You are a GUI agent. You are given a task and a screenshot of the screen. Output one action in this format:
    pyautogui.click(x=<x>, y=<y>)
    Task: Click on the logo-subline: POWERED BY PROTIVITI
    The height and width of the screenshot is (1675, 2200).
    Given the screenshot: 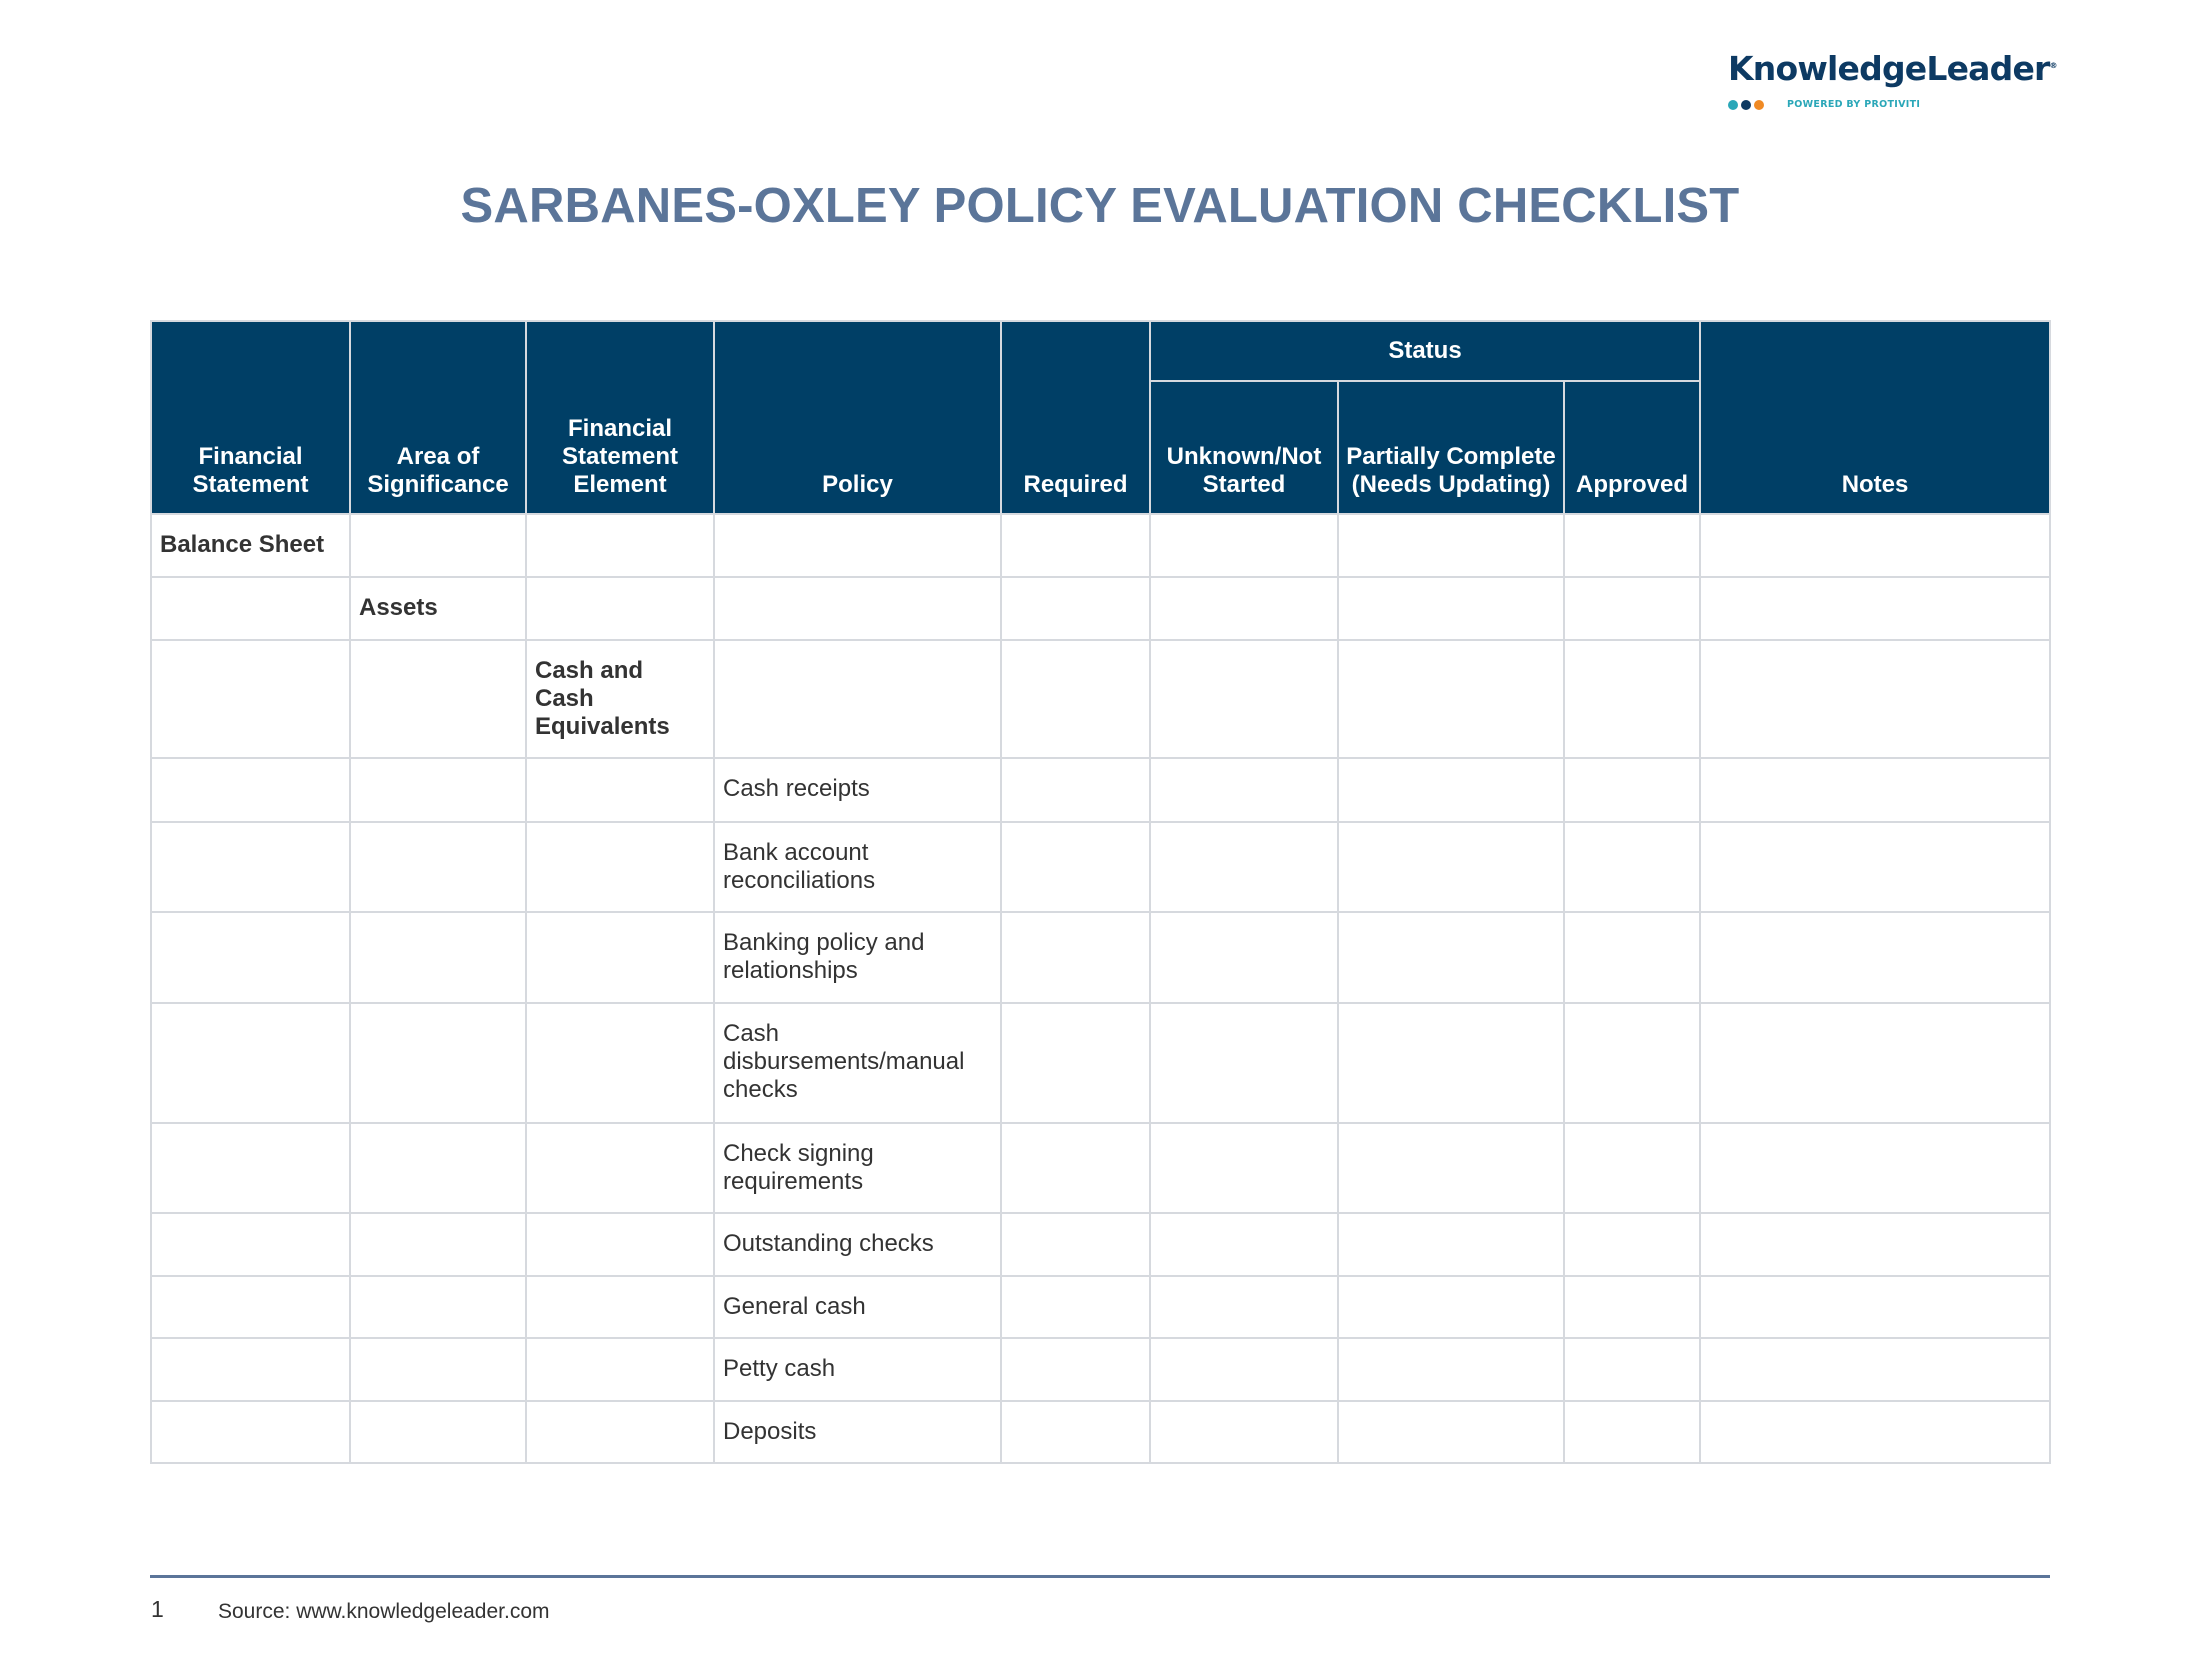 What is the action you would take?
    pyautogui.click(x=1893, y=104)
    